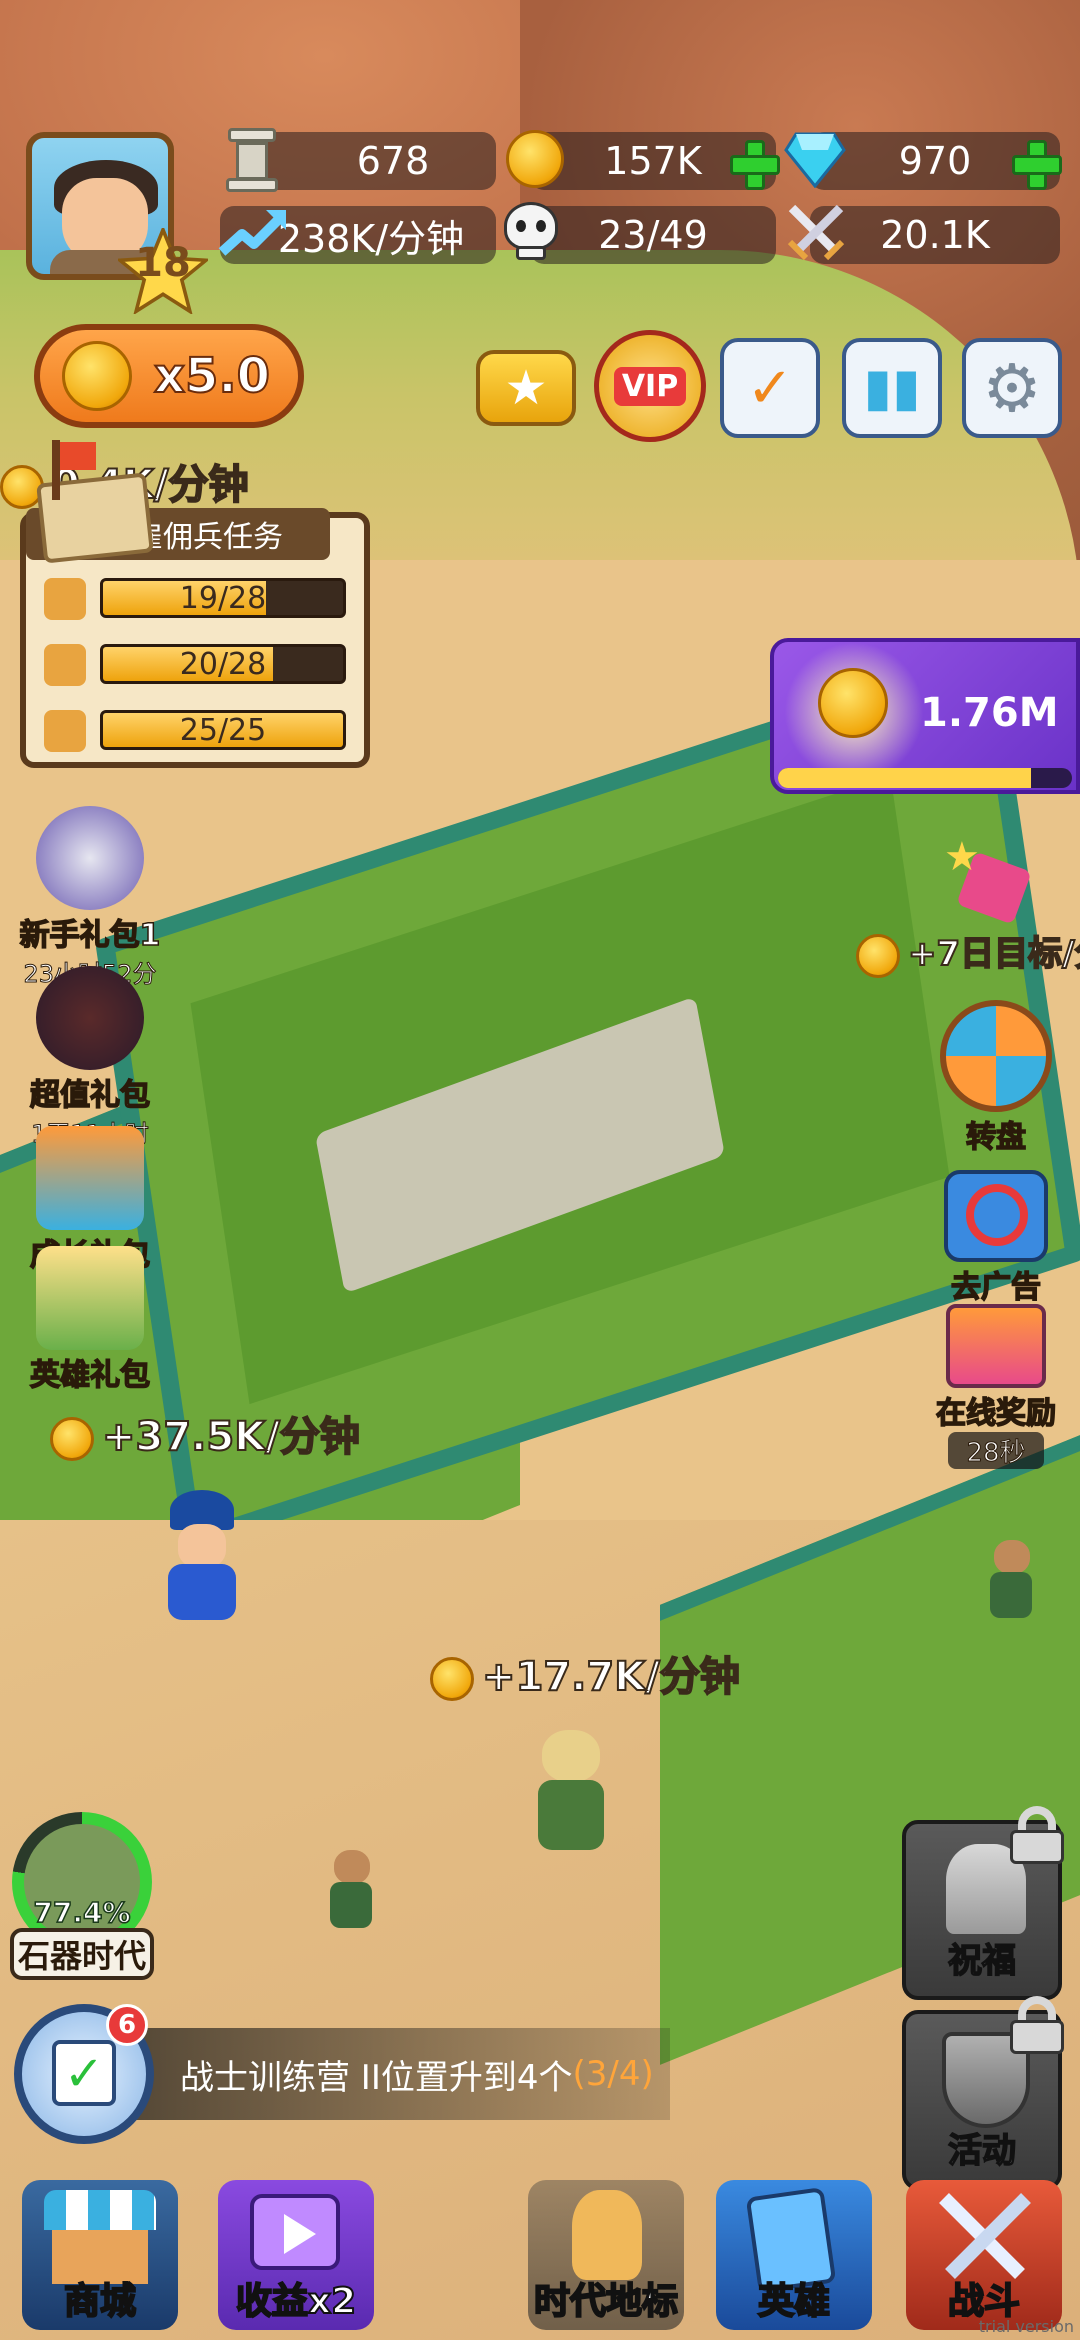 This screenshot has width=1080, height=2340. I want to click on checklist-icon: ✓, so click(84, 2073).